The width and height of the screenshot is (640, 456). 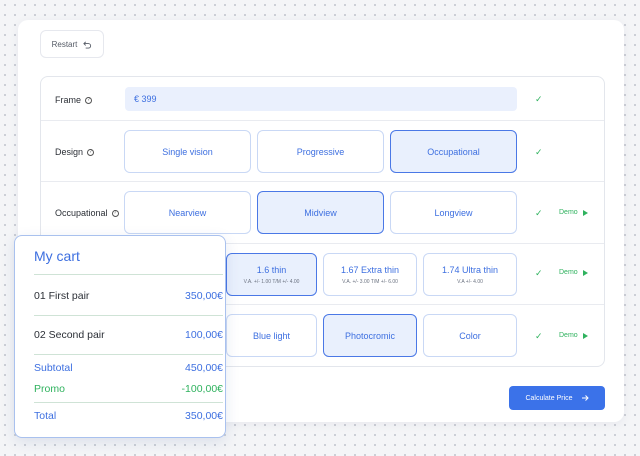 I want to click on frame-label: Frame ?, so click(x=74, y=100).